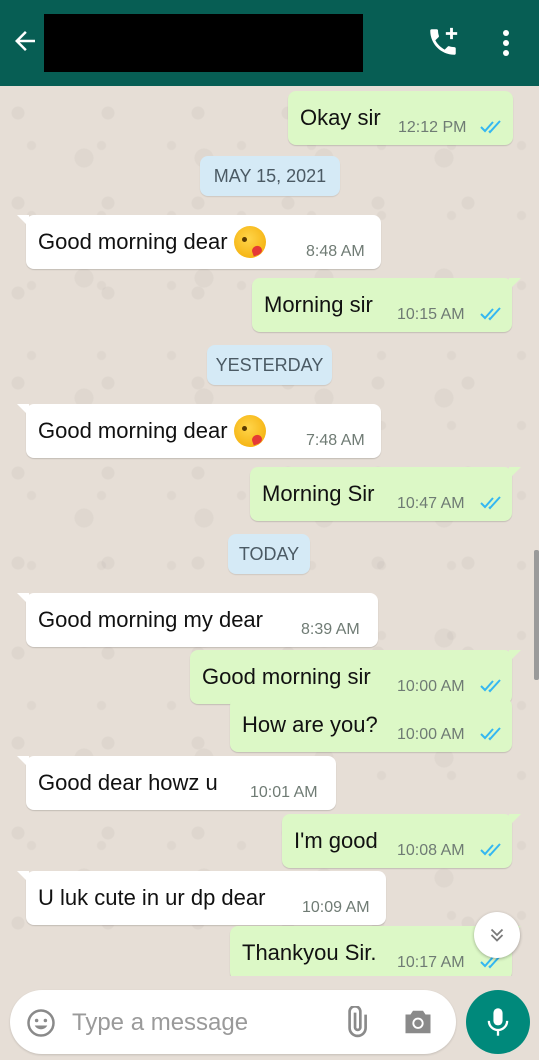 This screenshot has width=539, height=1060. I want to click on message-text: How are you?, so click(310, 724).